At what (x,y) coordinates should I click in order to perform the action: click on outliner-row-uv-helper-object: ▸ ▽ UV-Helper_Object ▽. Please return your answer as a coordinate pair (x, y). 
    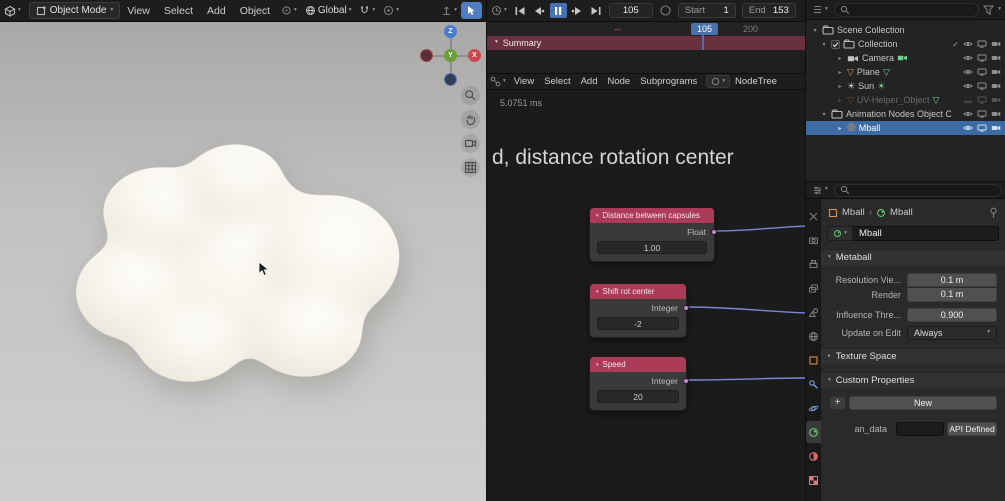
    Looking at the image, I should click on (905, 100).